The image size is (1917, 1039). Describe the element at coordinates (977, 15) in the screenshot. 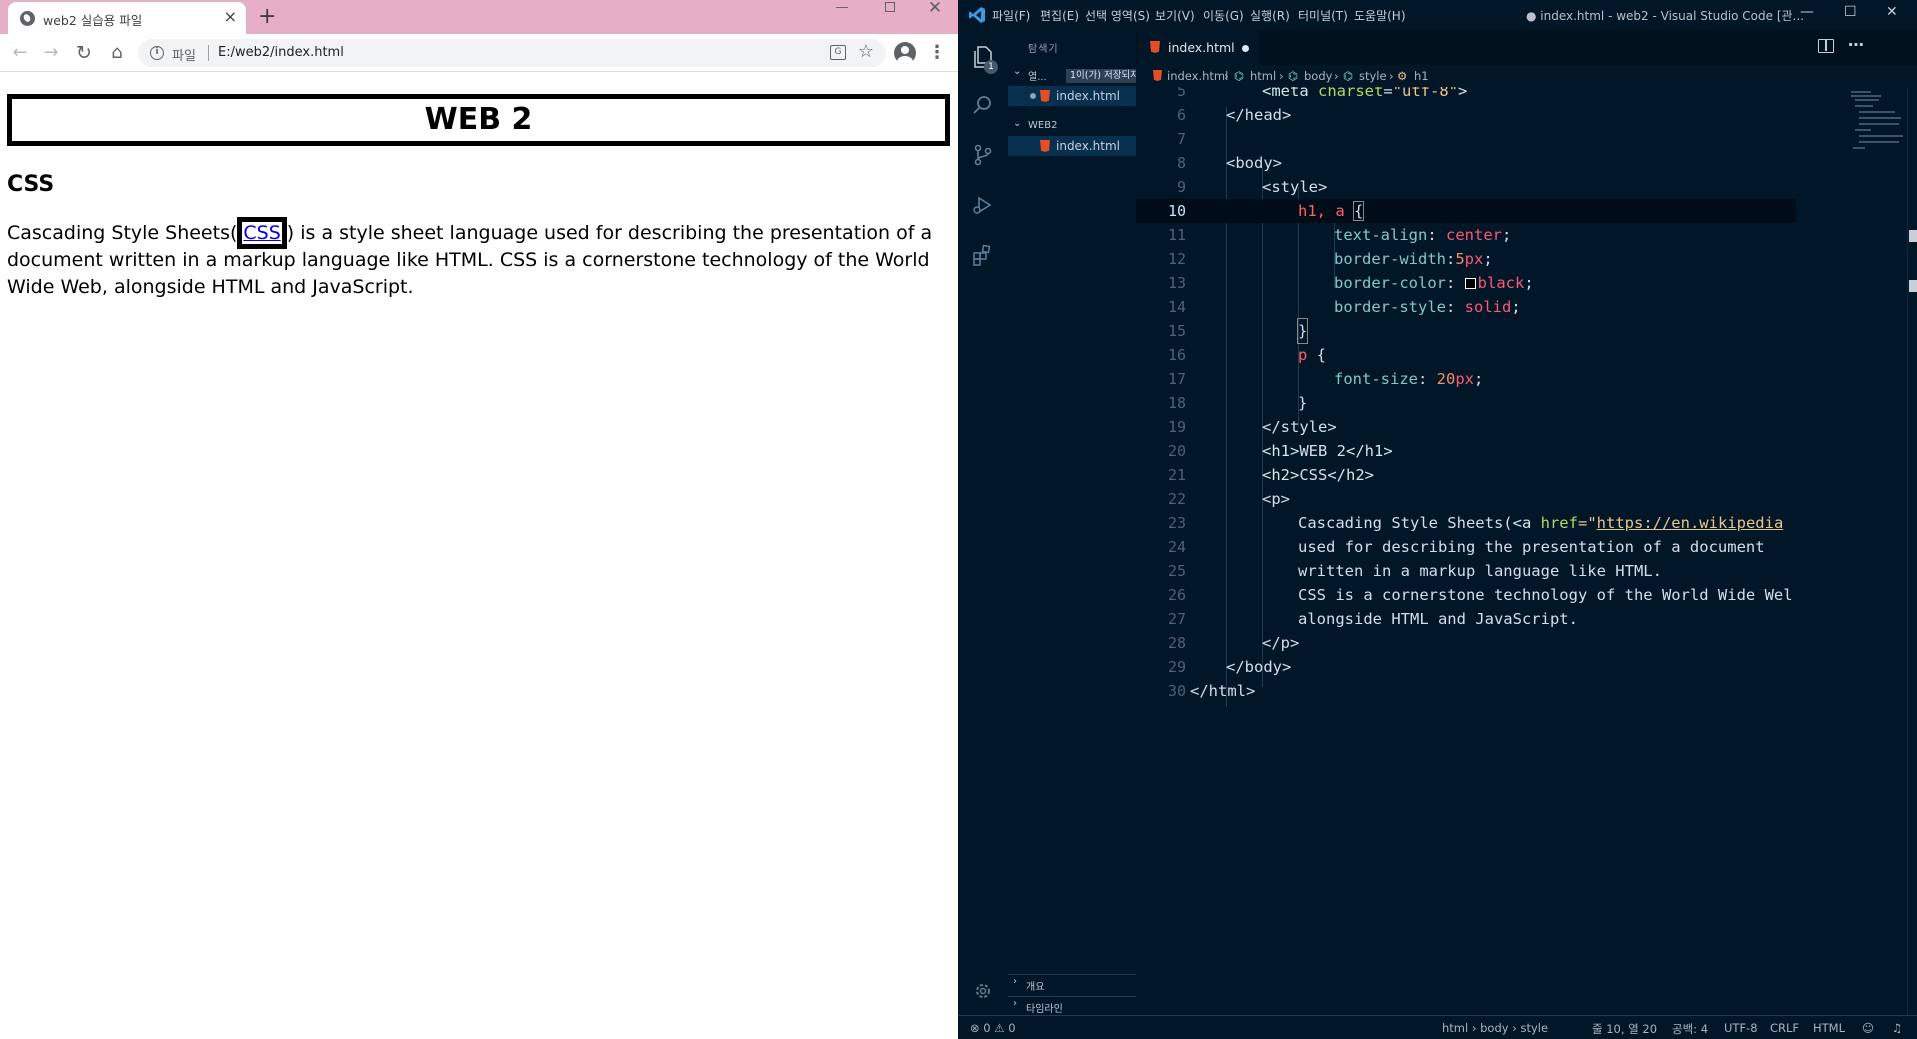

I see `vscode-logo-icon` at that location.